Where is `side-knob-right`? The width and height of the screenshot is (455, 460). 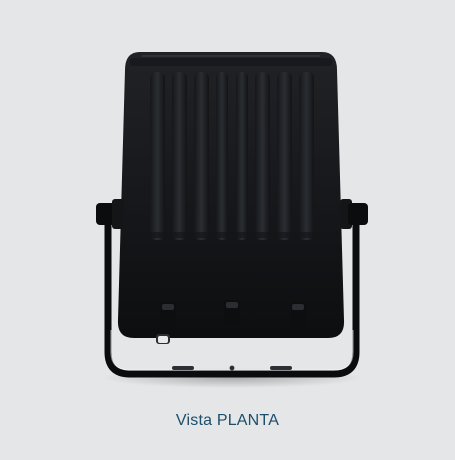
side-knob-right is located at coordinates (354, 214).